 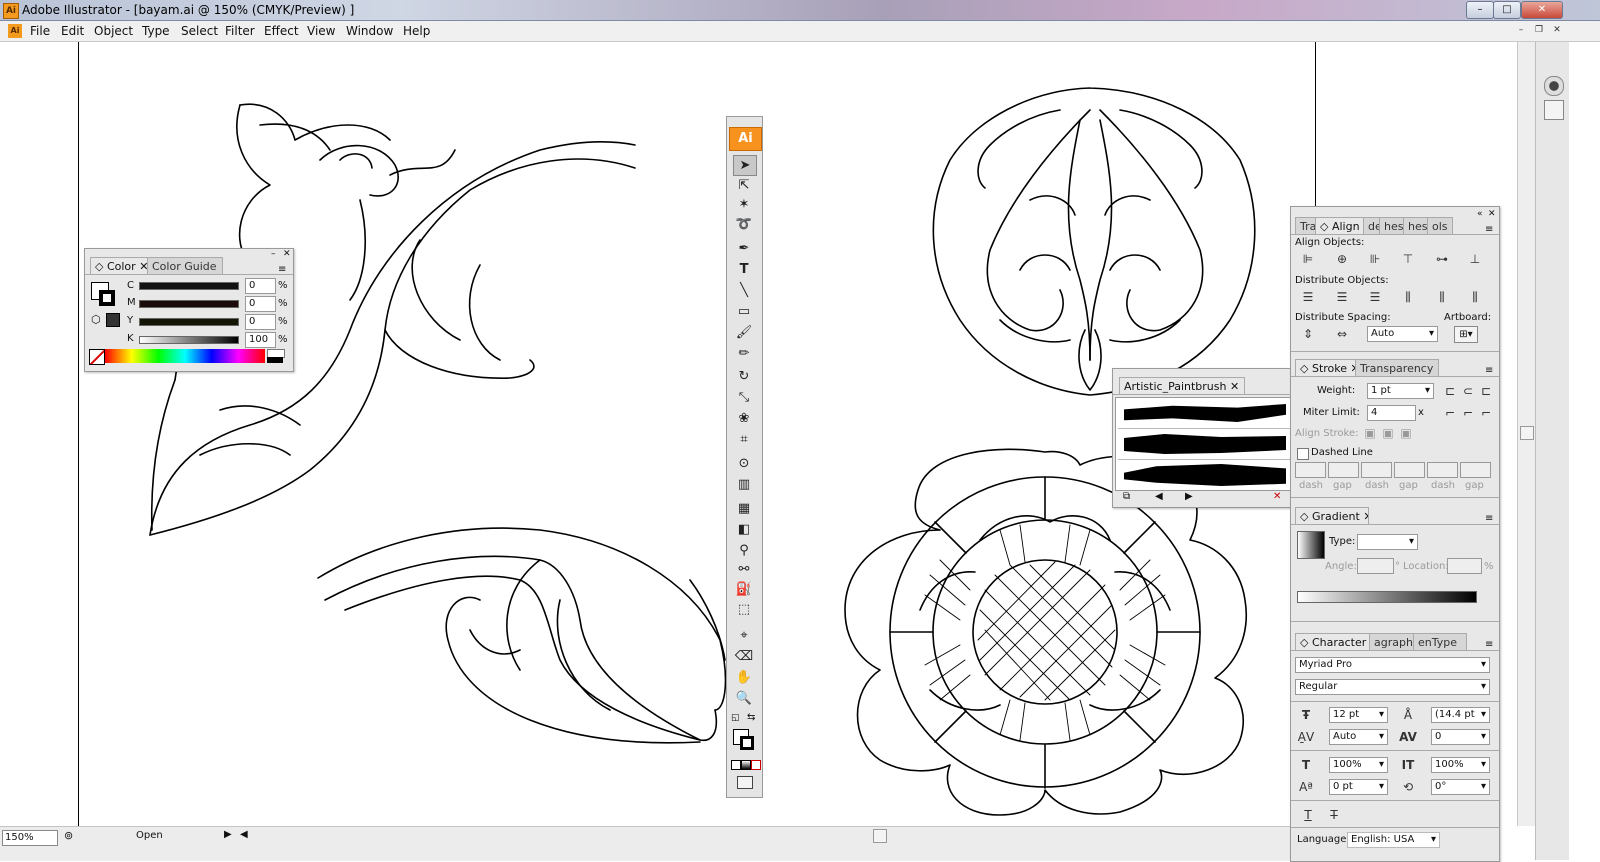 What do you see at coordinates (97, 357) in the screenshot?
I see `none-swatch` at bounding box center [97, 357].